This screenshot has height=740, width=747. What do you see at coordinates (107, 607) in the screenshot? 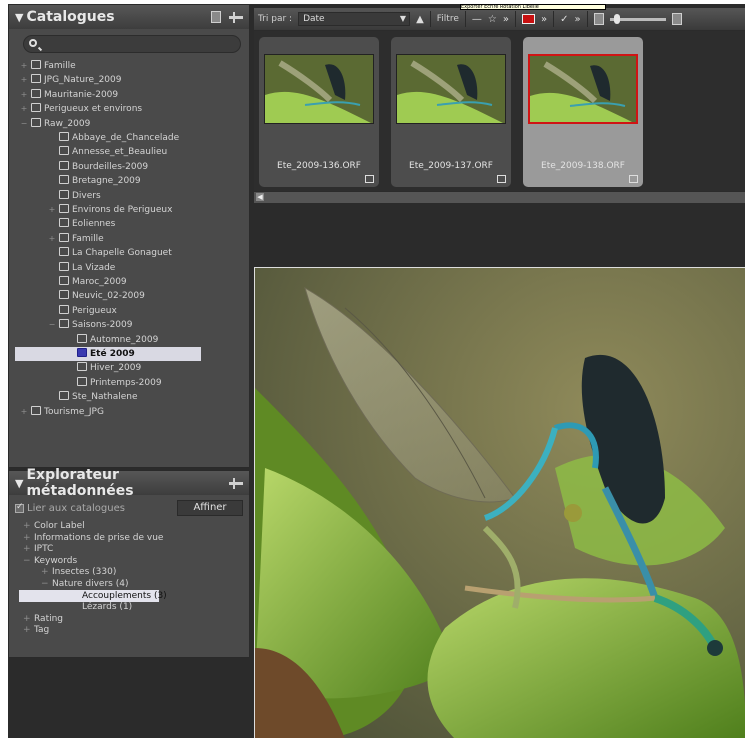
I see `metadata-item-label: Lézards (1)` at bounding box center [107, 607].